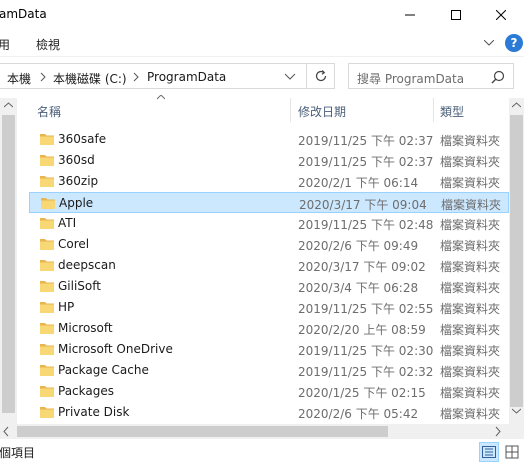 Image resolution: width=524 pixels, height=464 pixels. I want to click on navigation-bar: 本機 本機磁碟 (C:) ProgramData 搜尋 ProgramData, so click(262, 77).